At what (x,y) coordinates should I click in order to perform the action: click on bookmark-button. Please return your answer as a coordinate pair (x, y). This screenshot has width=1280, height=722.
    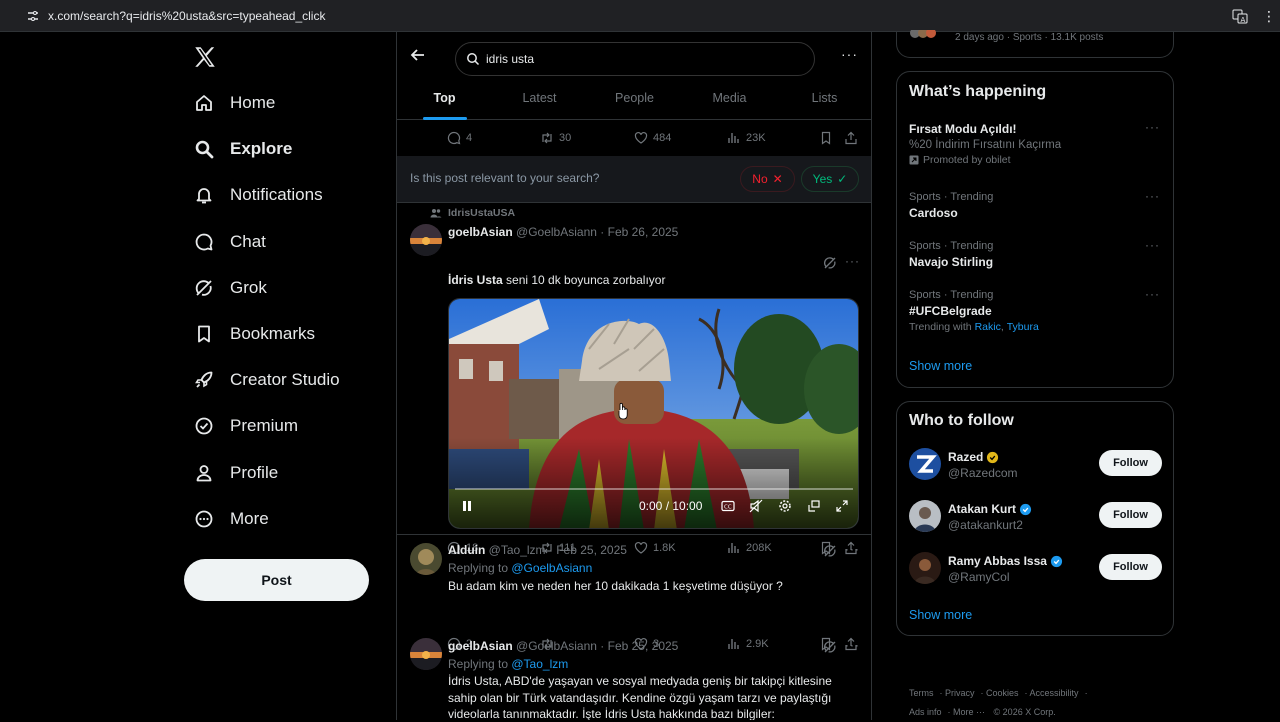
    Looking at the image, I should click on (828, 138).